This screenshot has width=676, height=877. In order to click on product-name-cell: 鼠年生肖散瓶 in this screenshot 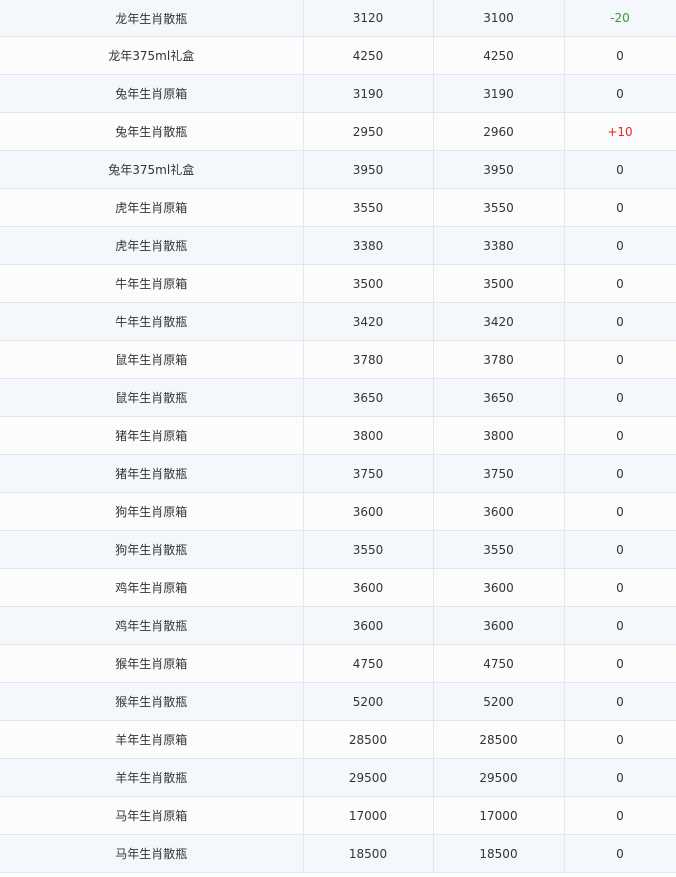, I will do `click(152, 397)`.